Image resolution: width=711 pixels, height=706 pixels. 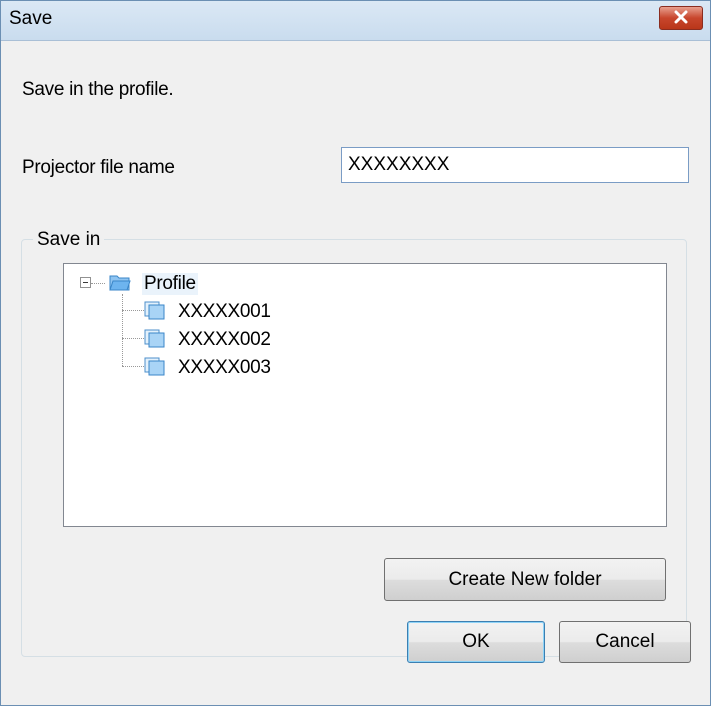 I want to click on ok-button: OK, so click(x=476, y=642).